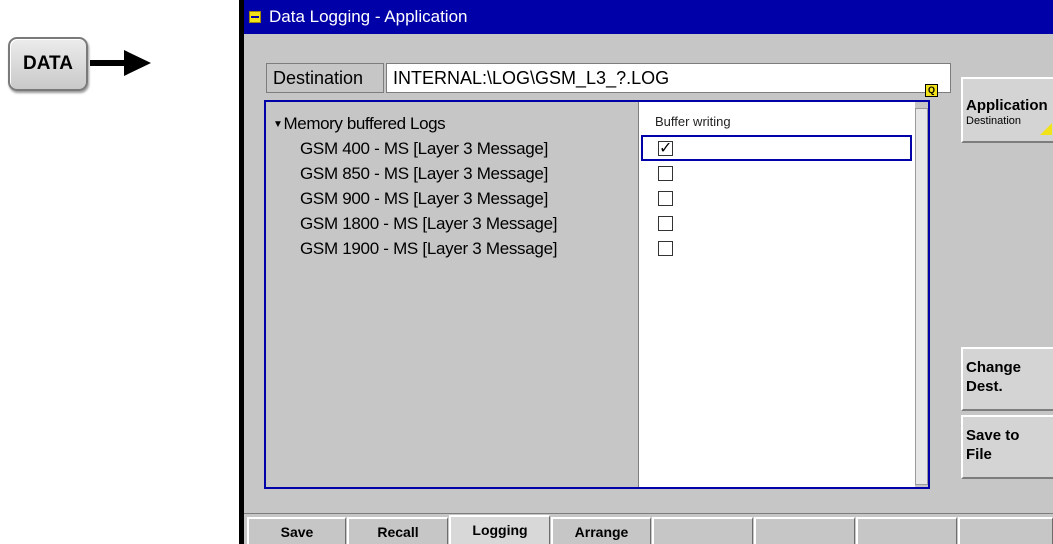 Image resolution: width=1053 pixels, height=544 pixels. I want to click on buffer-writing-header: Buffer writing, so click(693, 121).